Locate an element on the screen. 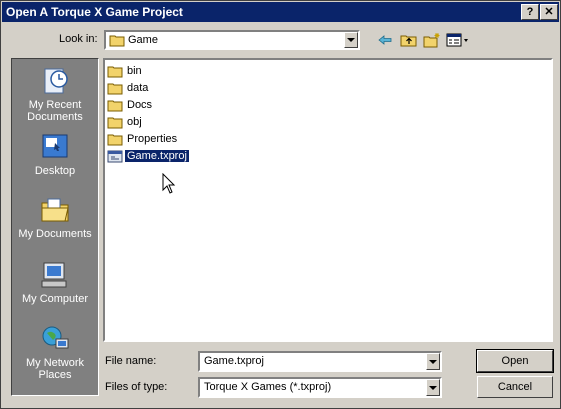  up-folder-icon is located at coordinates (408, 41).